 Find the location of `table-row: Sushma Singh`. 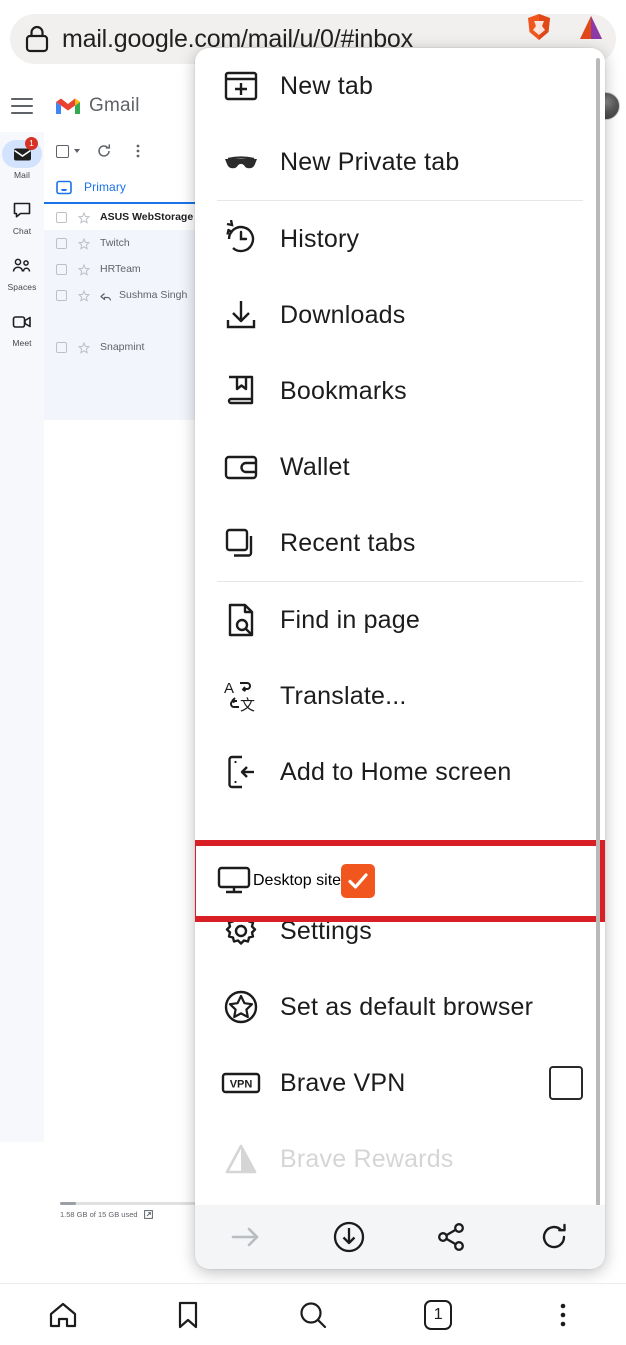

table-row: Sushma Singh is located at coordinates (121, 295).